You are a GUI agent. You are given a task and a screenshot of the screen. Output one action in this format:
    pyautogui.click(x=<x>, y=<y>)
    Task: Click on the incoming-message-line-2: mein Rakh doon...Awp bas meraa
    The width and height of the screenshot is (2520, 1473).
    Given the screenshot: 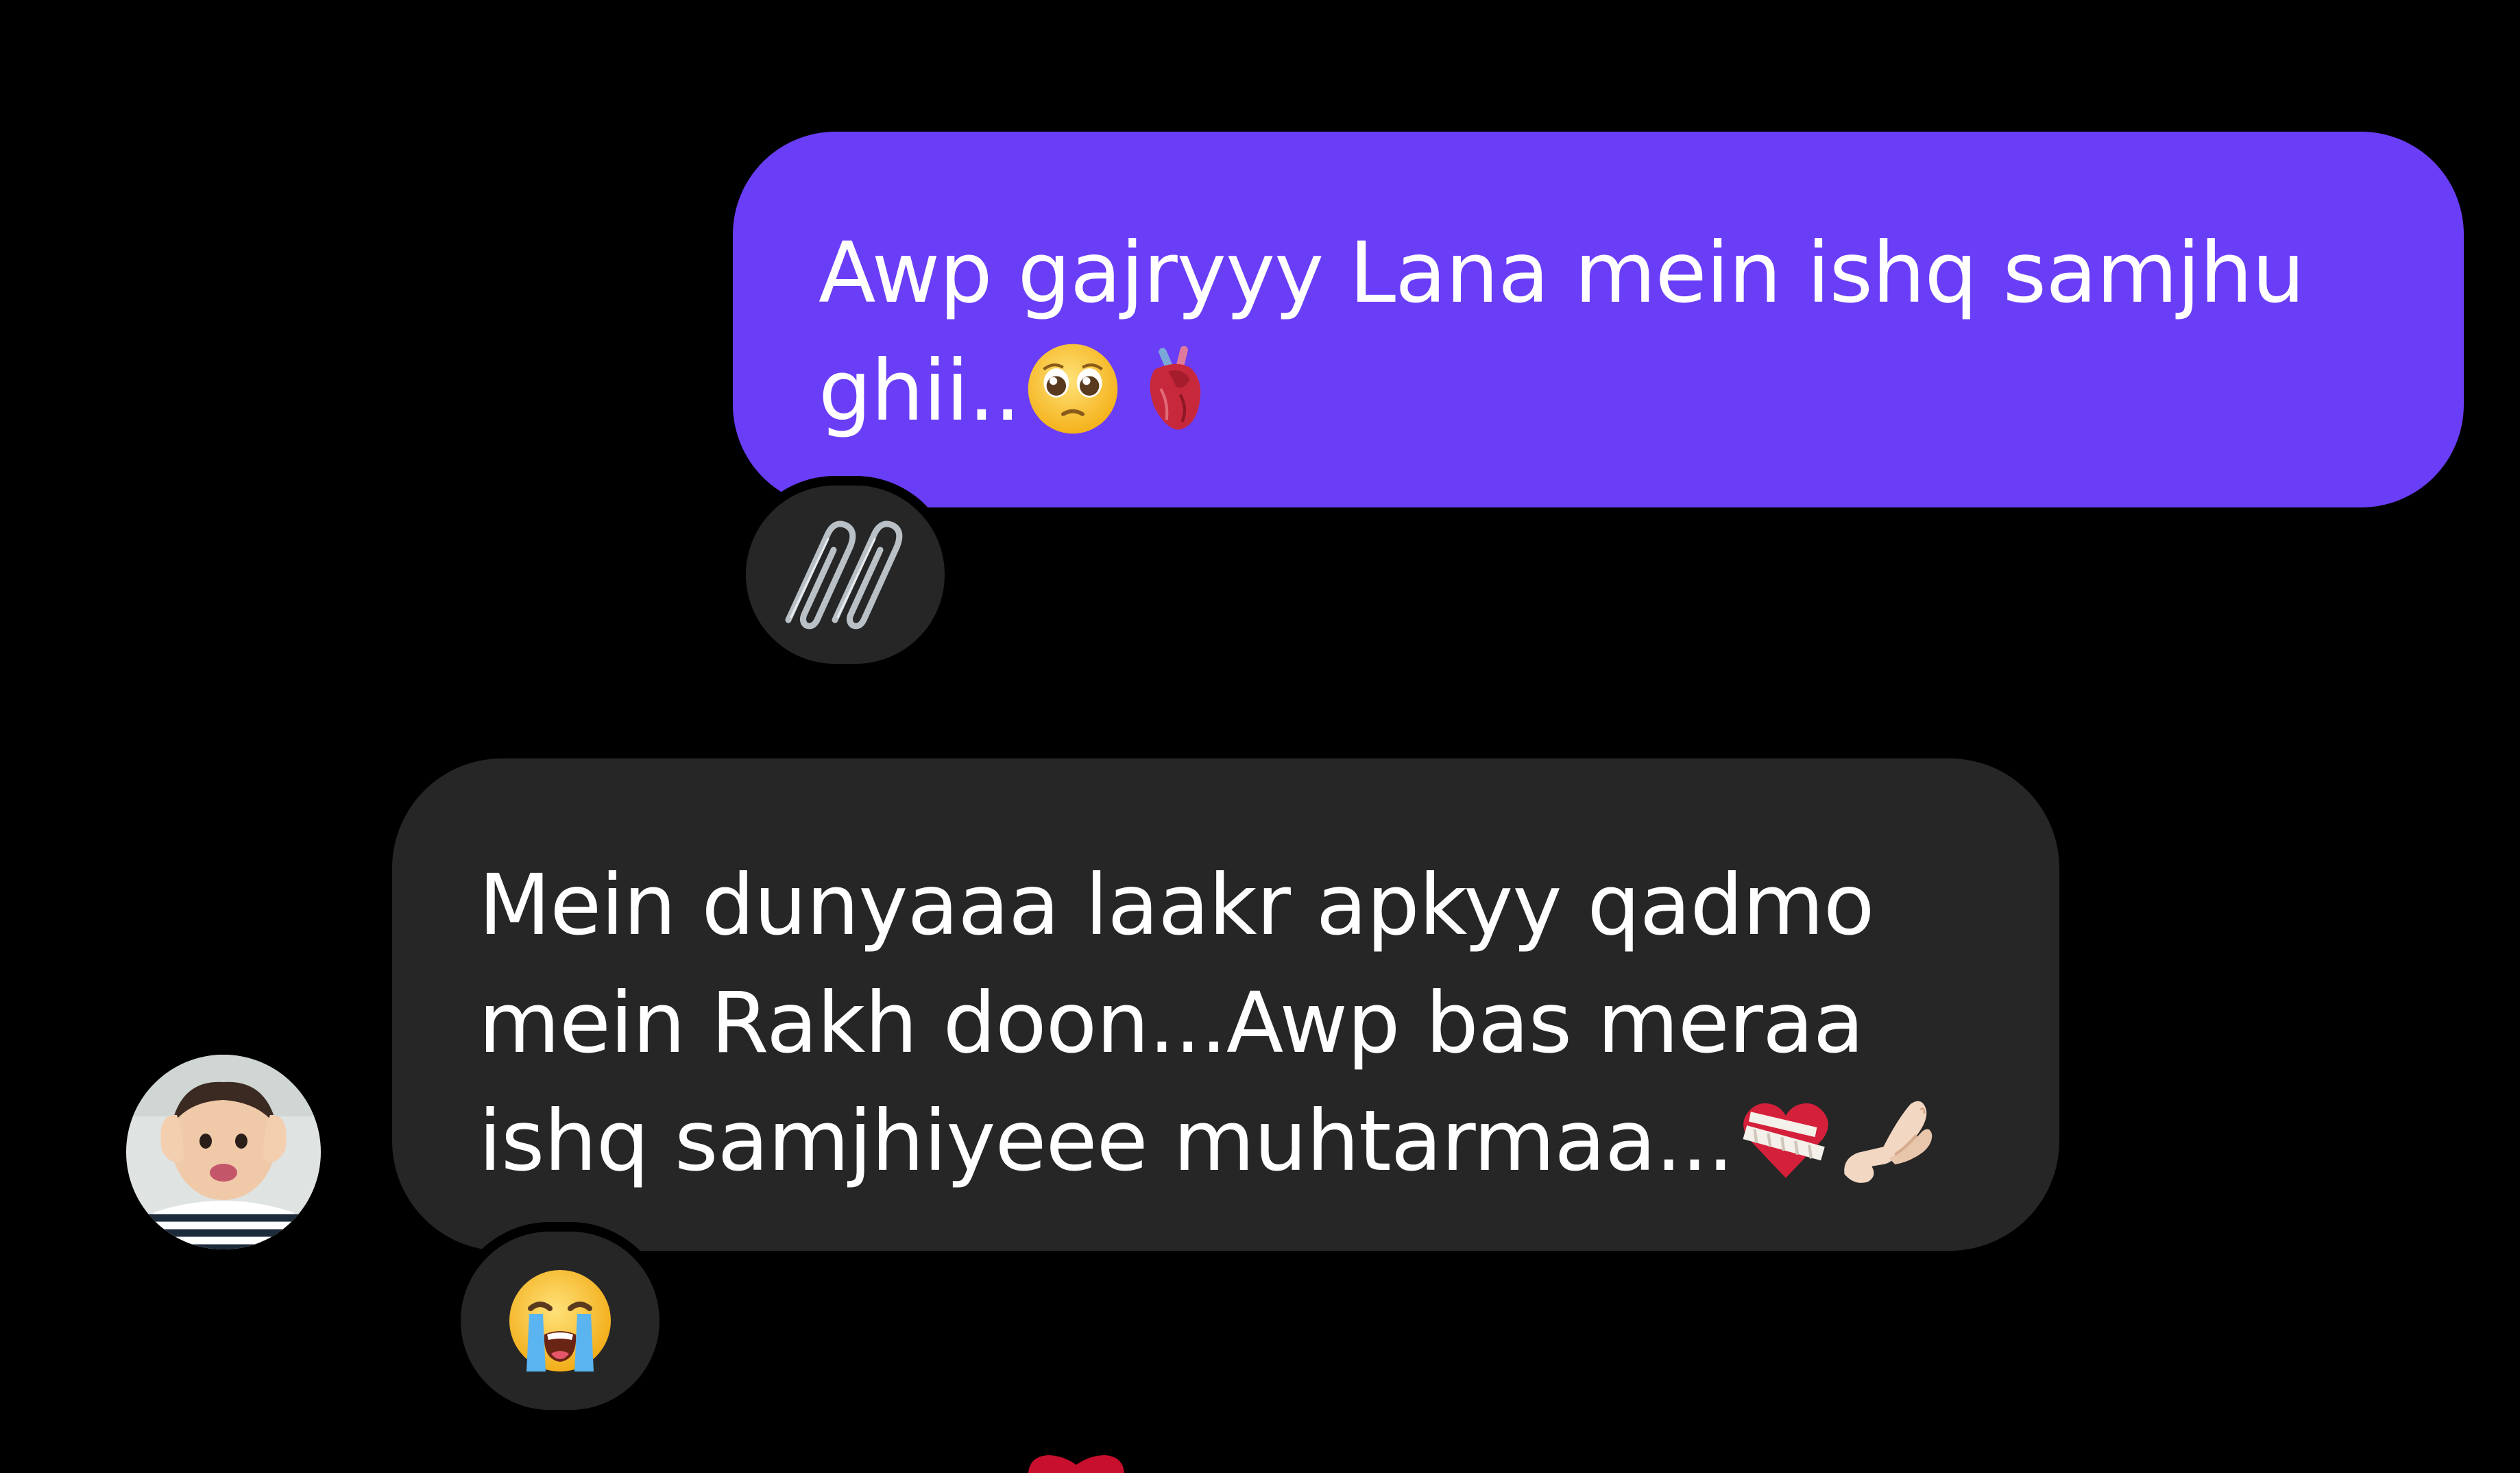 What is the action you would take?
    pyautogui.click(x=1171, y=1023)
    